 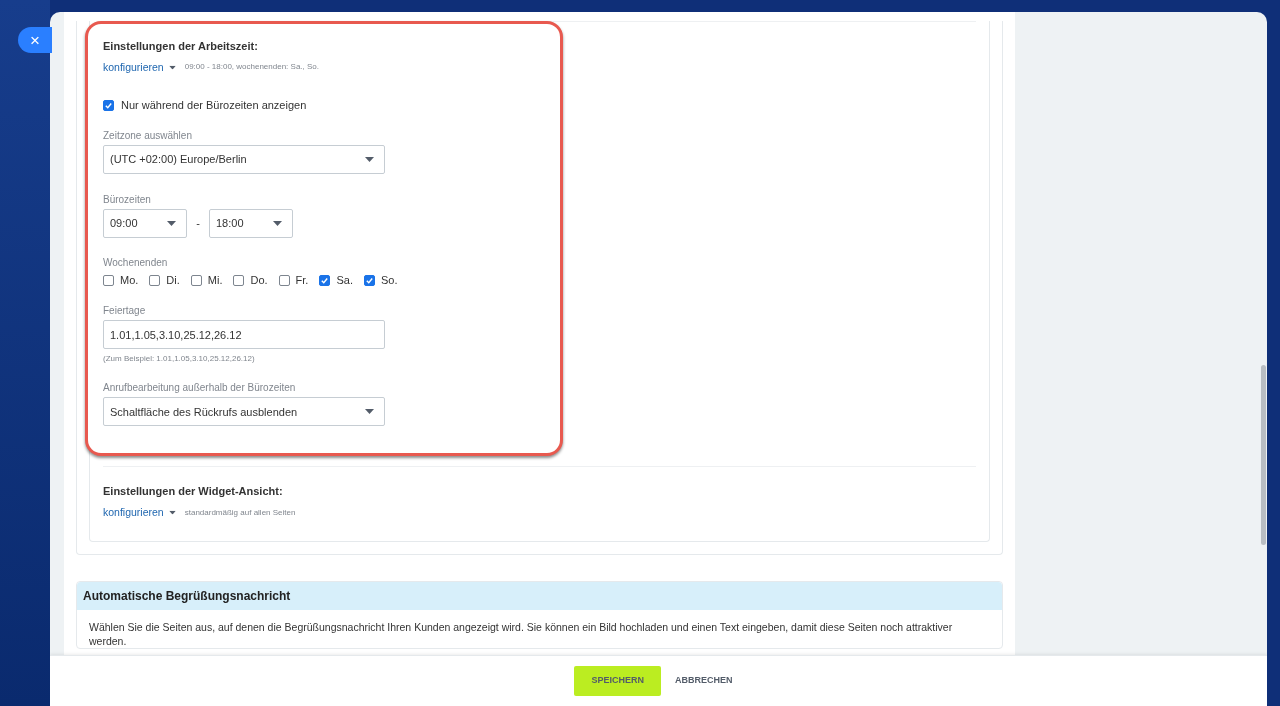 I want to click on section-header: Automatische Begrüßungsnachricht, so click(x=539, y=595).